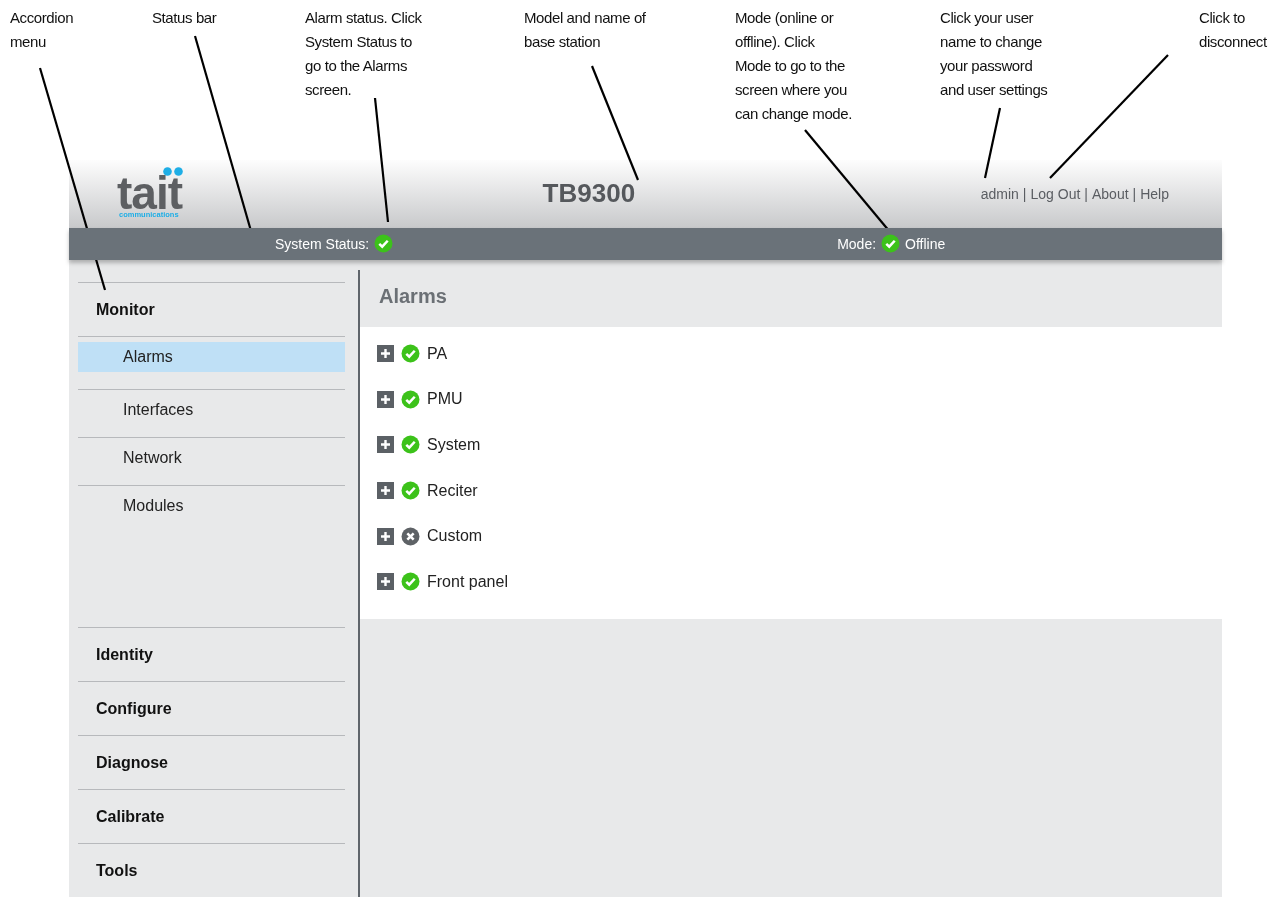  What do you see at coordinates (211, 870) in the screenshot?
I see `accordion-header: Tools` at bounding box center [211, 870].